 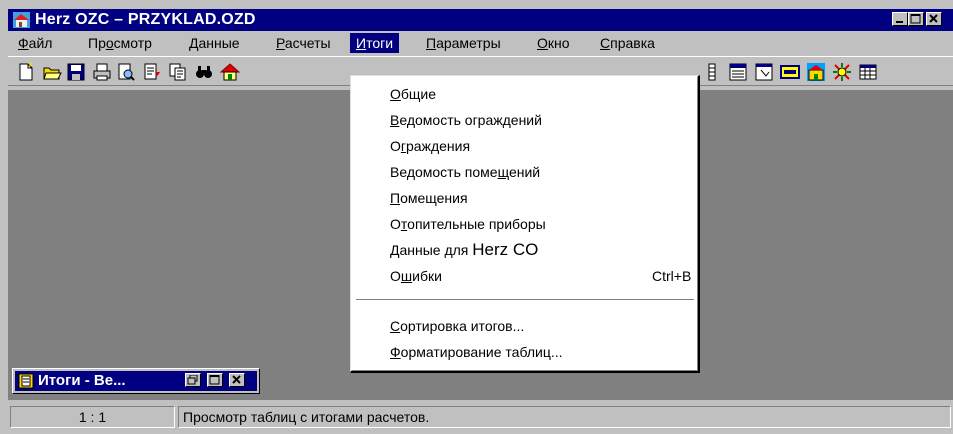 What do you see at coordinates (524, 172) in the screenshot?
I see `menu-label-part: ений` at bounding box center [524, 172].